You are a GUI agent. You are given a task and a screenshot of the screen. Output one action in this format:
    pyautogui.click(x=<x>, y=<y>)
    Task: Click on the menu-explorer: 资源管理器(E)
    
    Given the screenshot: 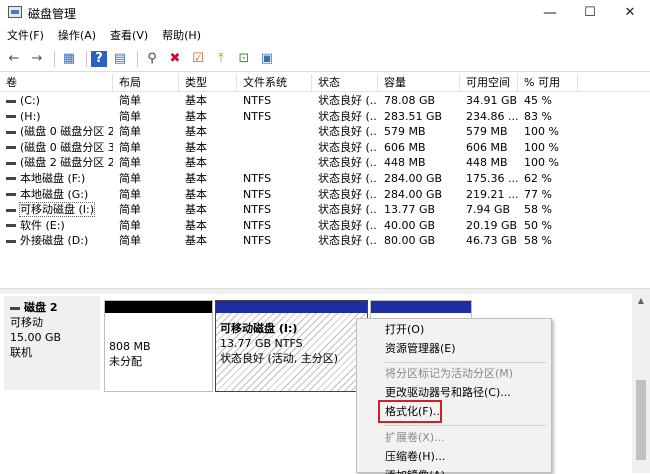 What is the action you would take?
    pyautogui.click(x=420, y=349)
    